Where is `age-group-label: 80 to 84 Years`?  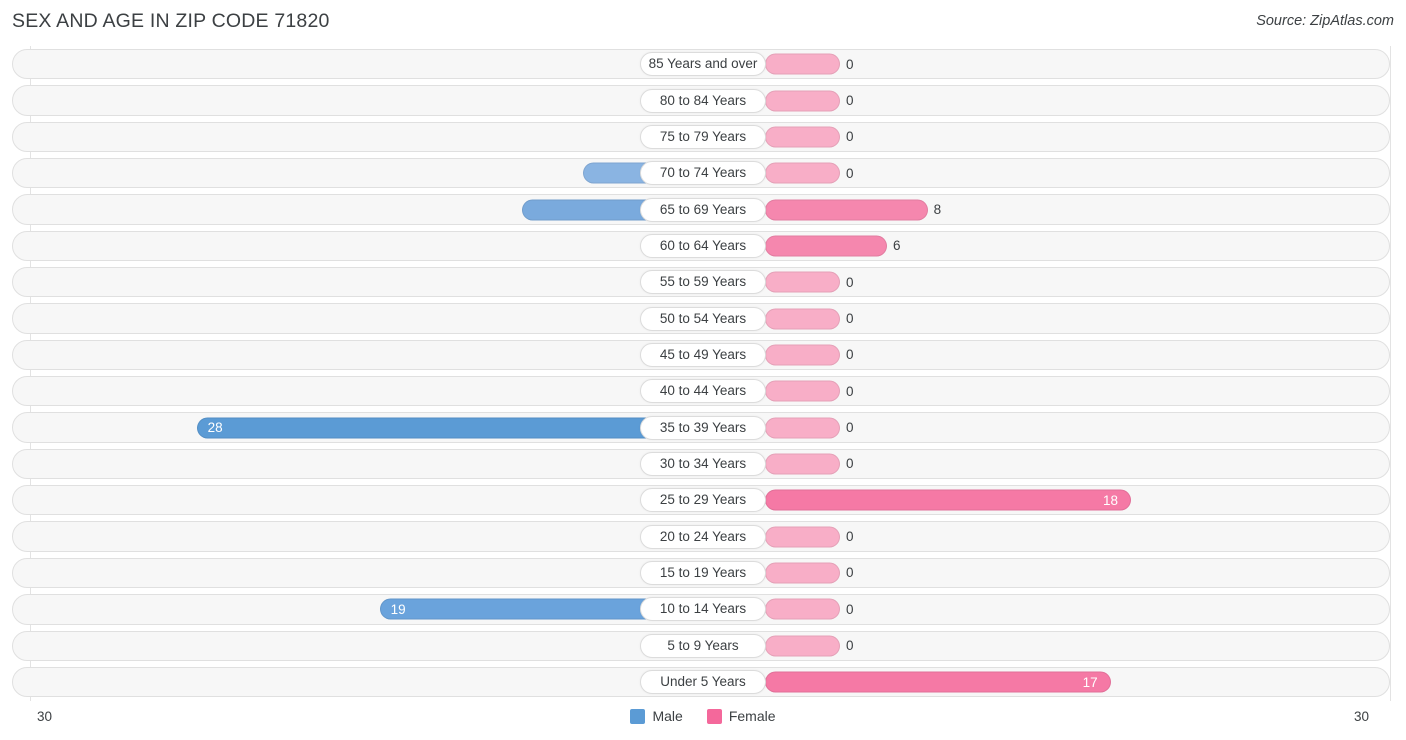 age-group-label: 80 to 84 Years is located at coordinates (703, 100).